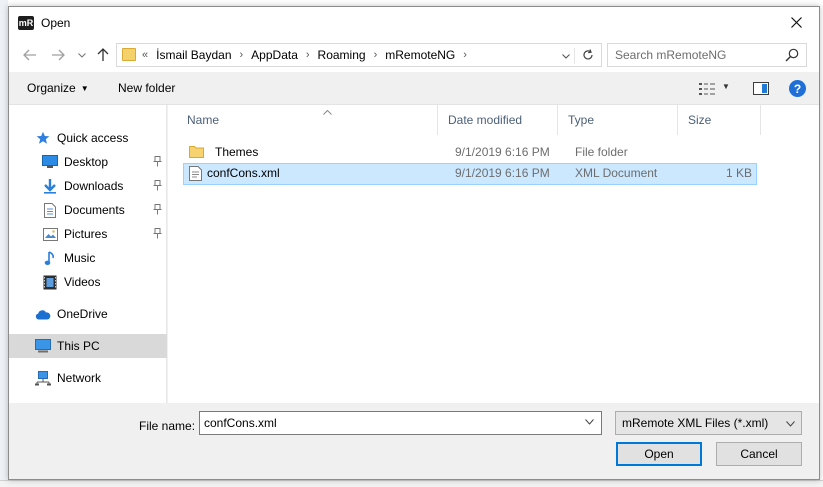  I want to click on recent-locations-dropdown, so click(82, 55).